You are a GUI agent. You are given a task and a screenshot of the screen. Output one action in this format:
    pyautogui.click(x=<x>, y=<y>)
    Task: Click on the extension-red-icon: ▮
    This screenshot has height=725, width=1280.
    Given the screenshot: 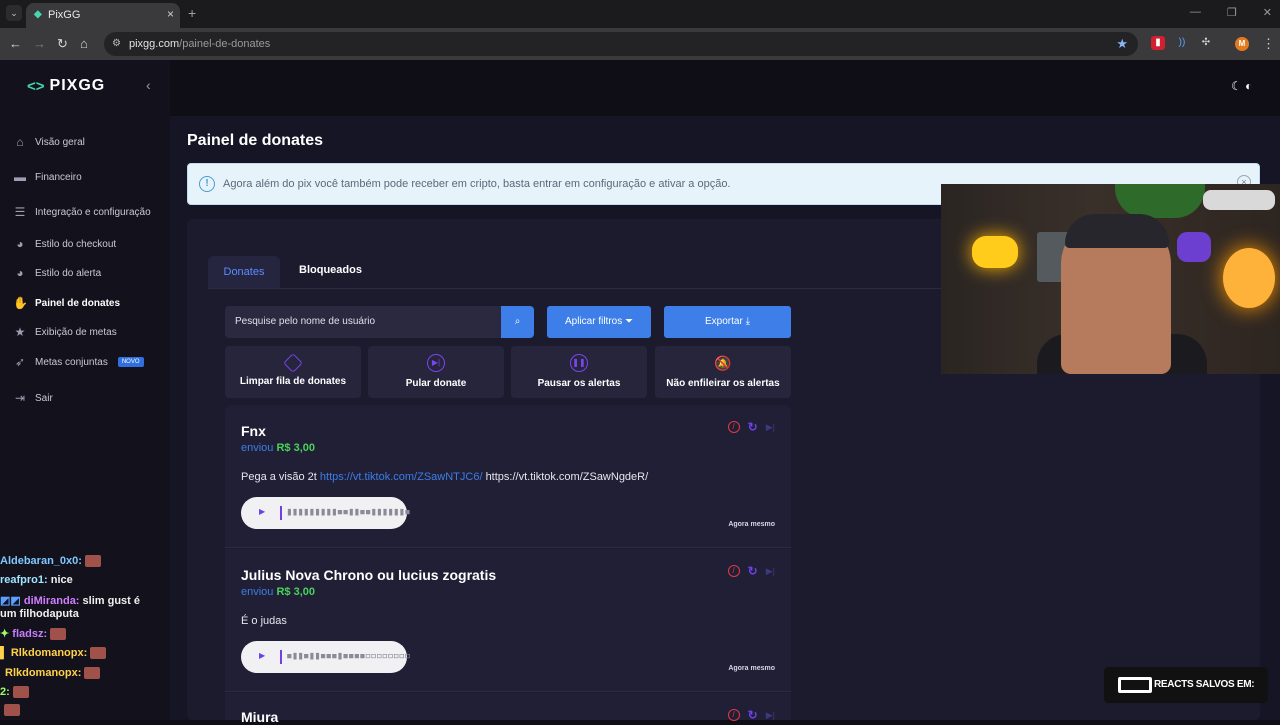 What is the action you would take?
    pyautogui.click(x=1158, y=43)
    